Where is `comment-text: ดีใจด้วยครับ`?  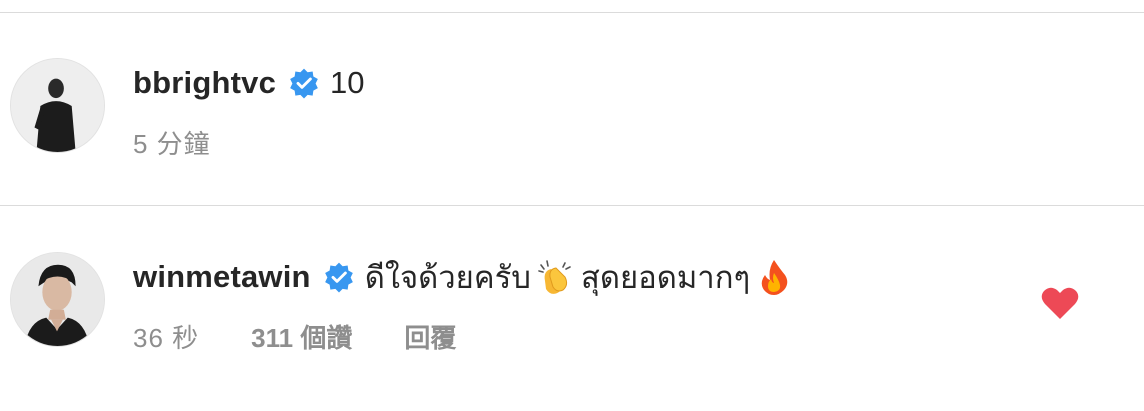
comment-text: ดีใจด้วยครับ is located at coordinates (447, 277).